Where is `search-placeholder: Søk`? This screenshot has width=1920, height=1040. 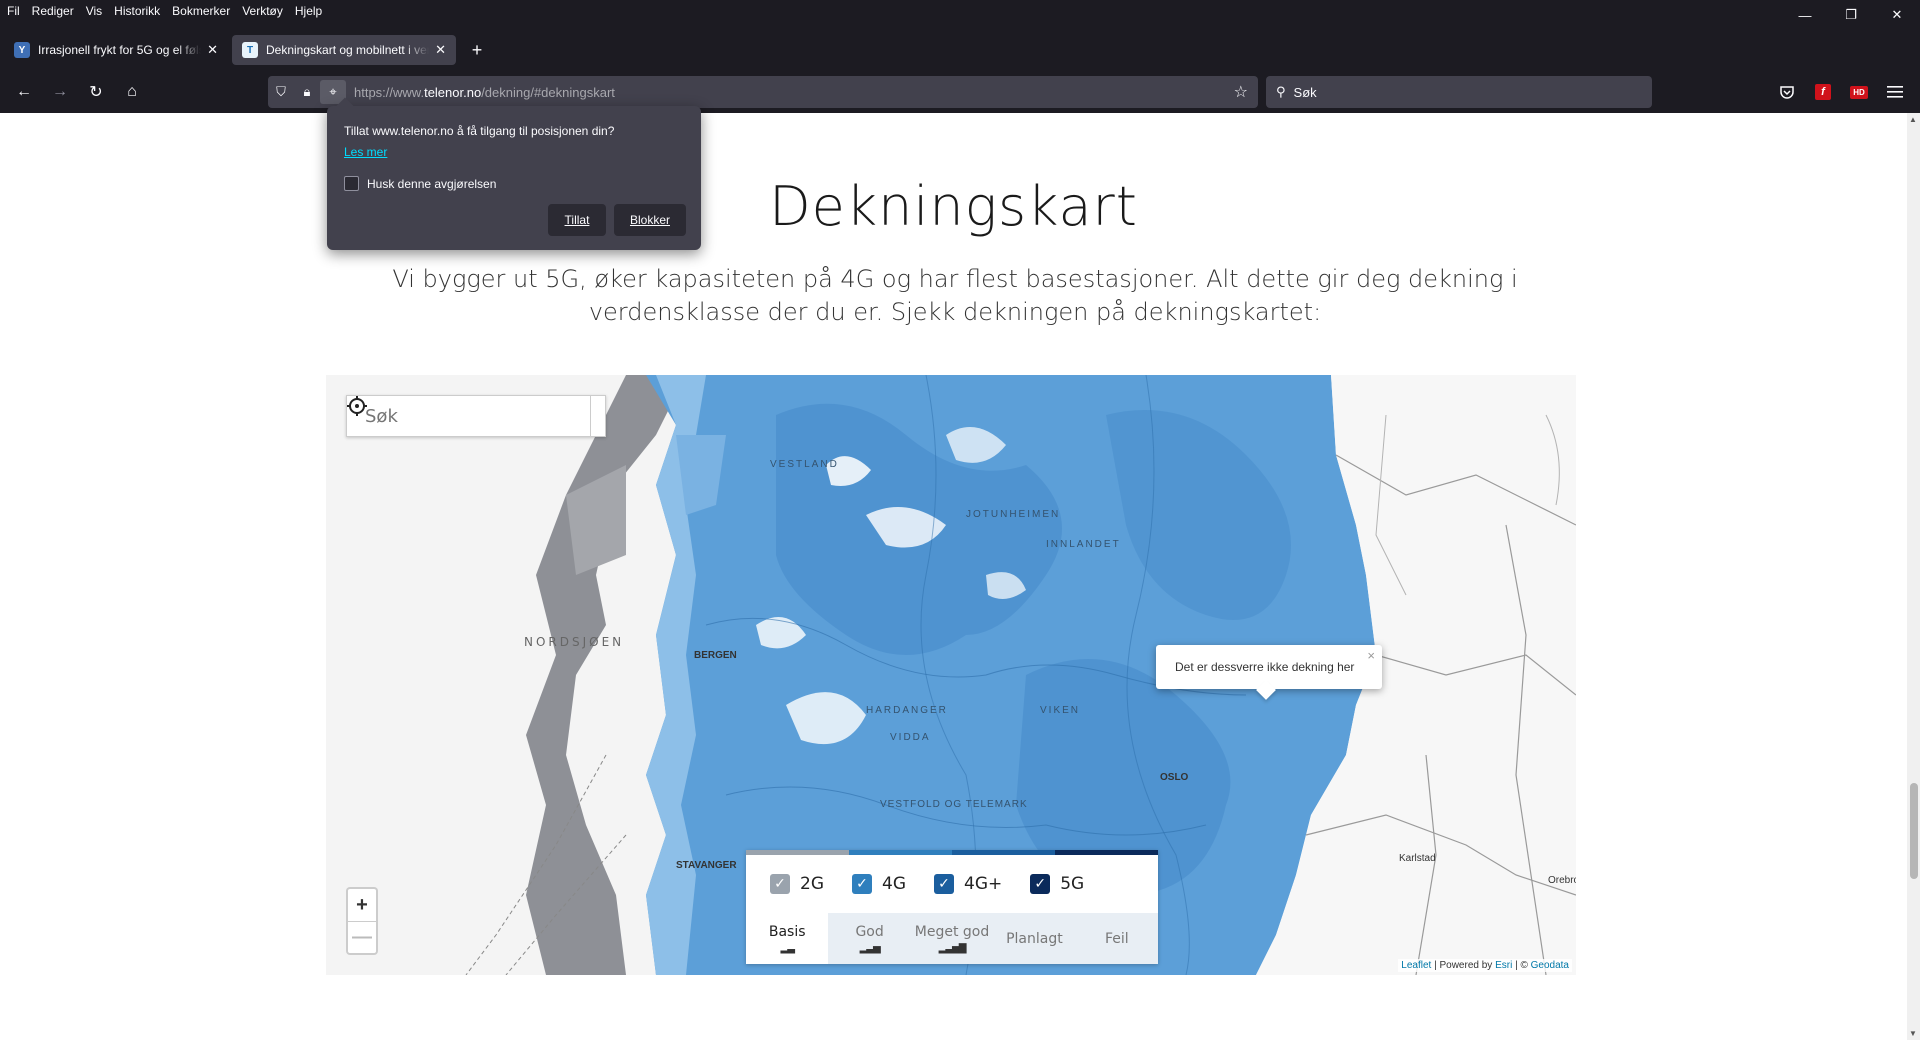 search-placeholder: Søk is located at coordinates (1305, 92).